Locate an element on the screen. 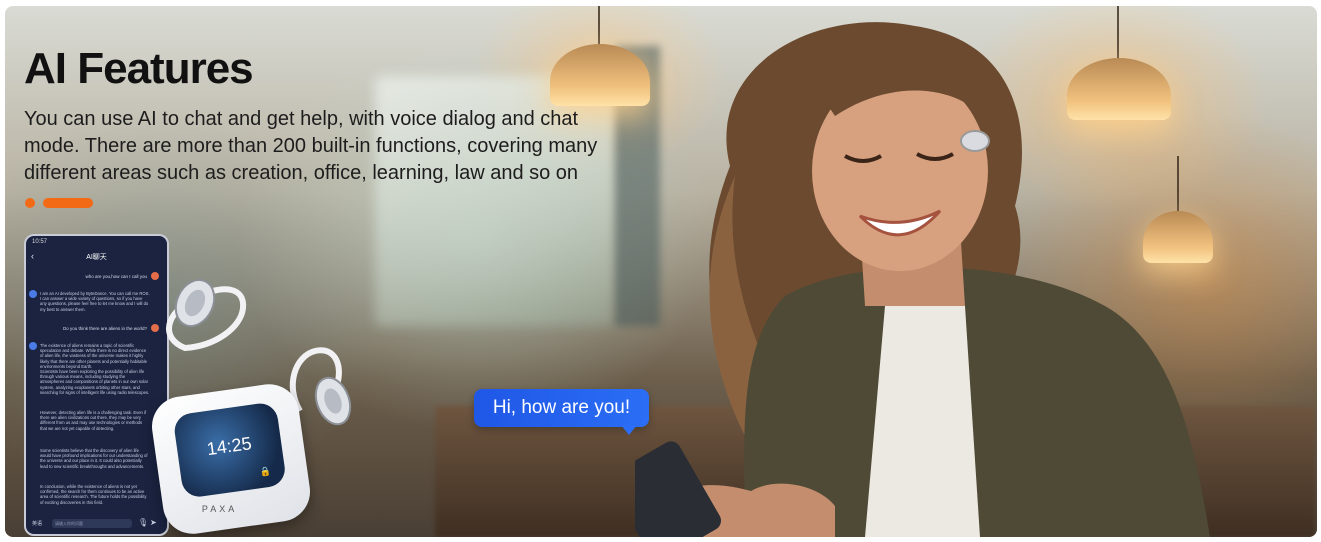 The height and width of the screenshot is (542, 1321). phone-header-title: AI聊天 is located at coordinates (96, 257).